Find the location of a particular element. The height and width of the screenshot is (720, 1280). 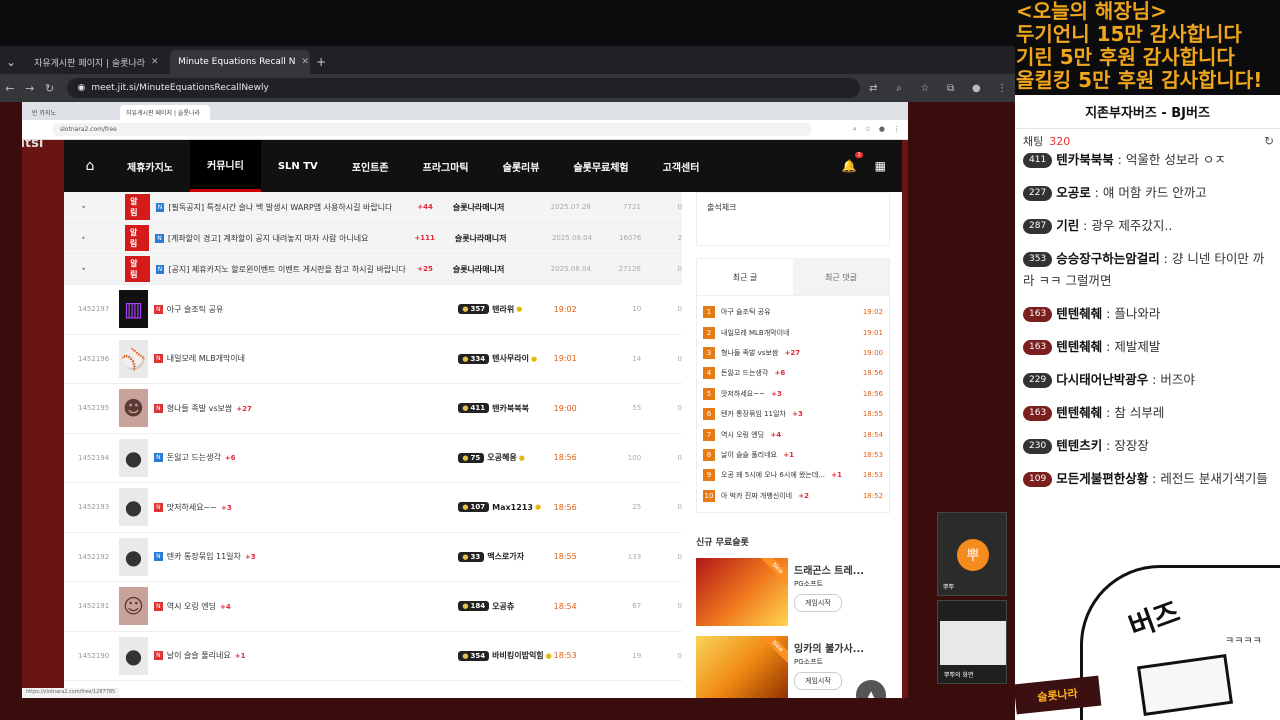

bell-icon: 🔔 1 is located at coordinates (852, 162).